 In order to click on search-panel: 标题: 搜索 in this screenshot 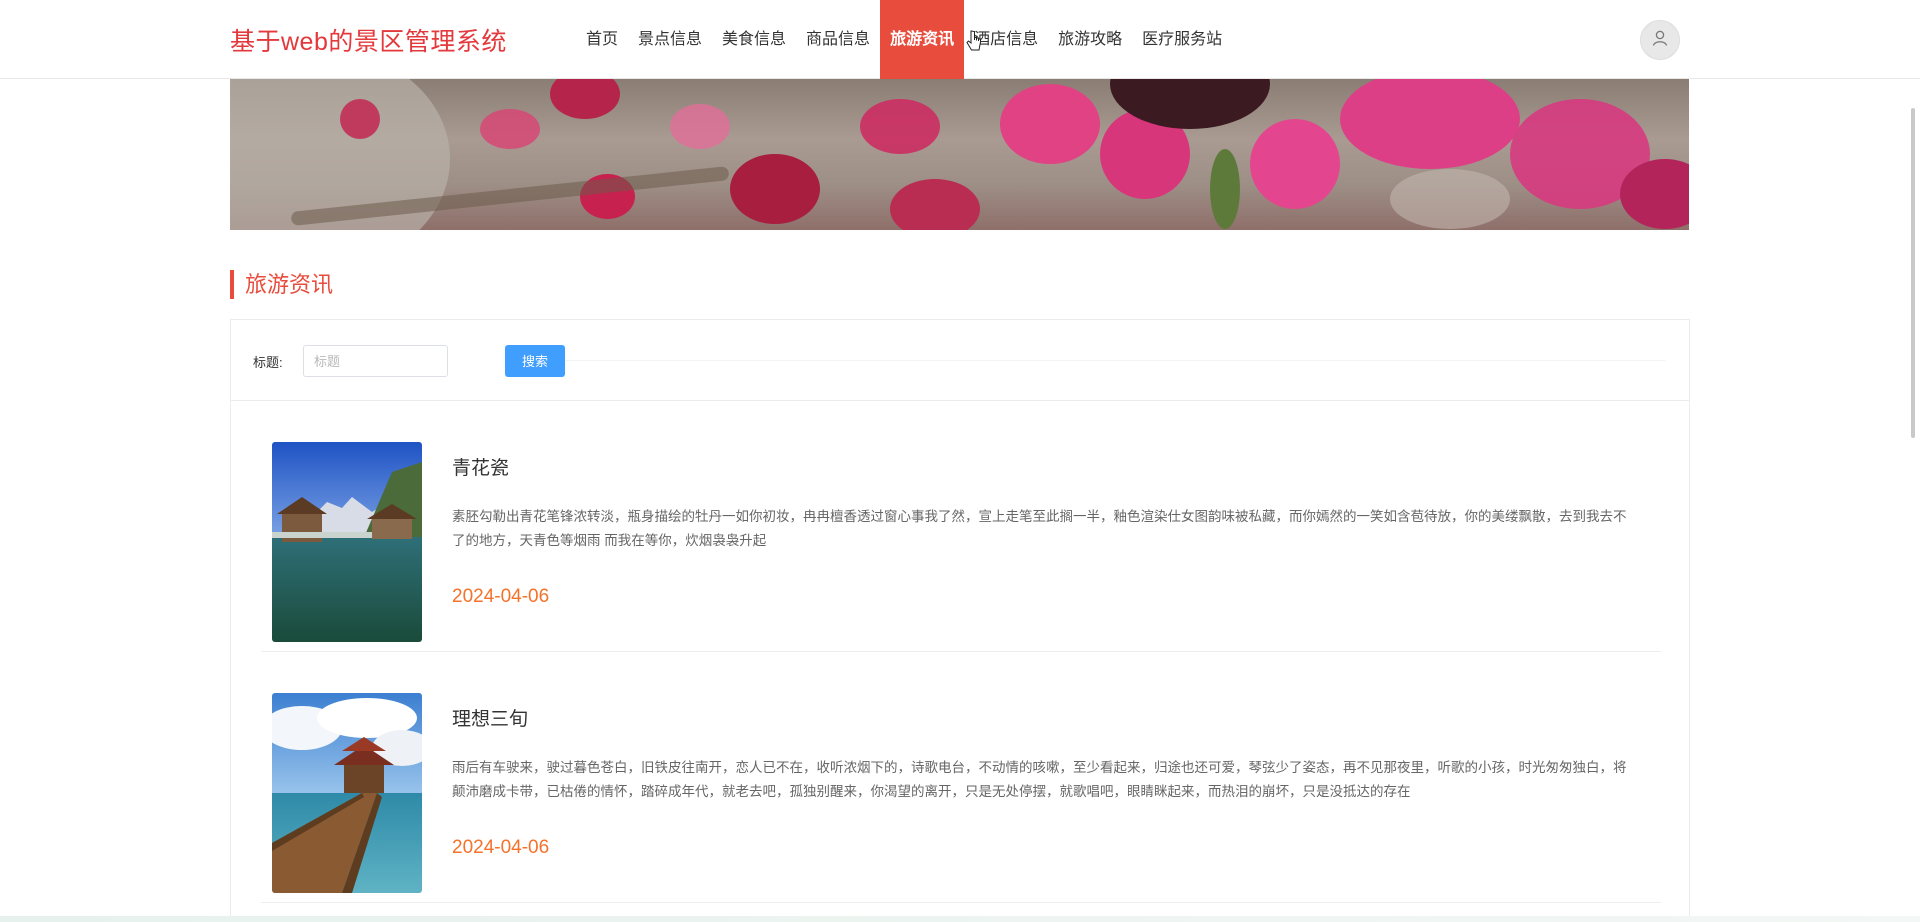, I will do `click(960, 360)`.